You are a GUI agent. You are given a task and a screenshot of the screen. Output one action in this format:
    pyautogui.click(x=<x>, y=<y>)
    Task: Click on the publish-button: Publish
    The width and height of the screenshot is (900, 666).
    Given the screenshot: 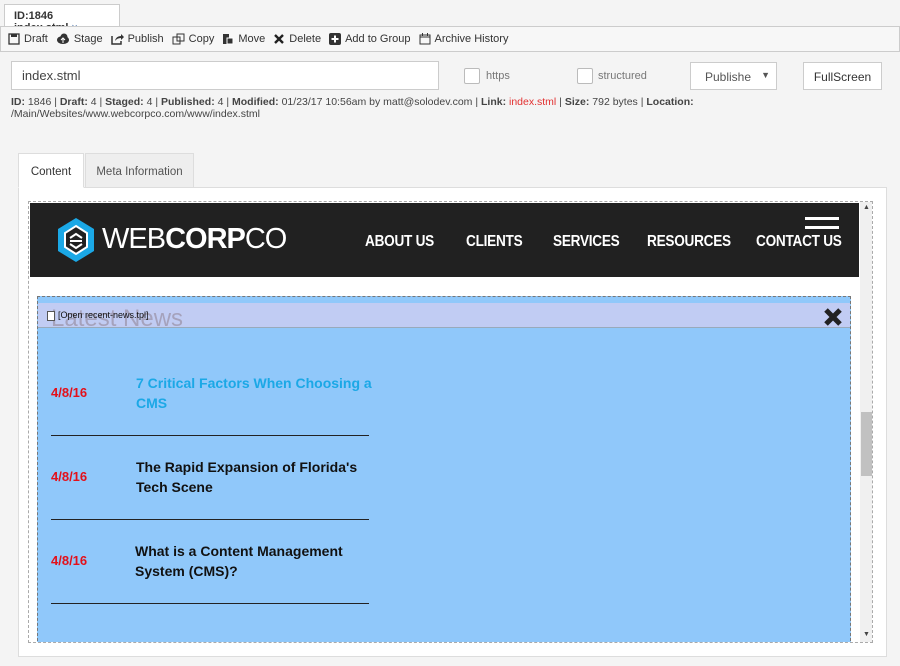 What is the action you would take?
    pyautogui.click(x=137, y=39)
    